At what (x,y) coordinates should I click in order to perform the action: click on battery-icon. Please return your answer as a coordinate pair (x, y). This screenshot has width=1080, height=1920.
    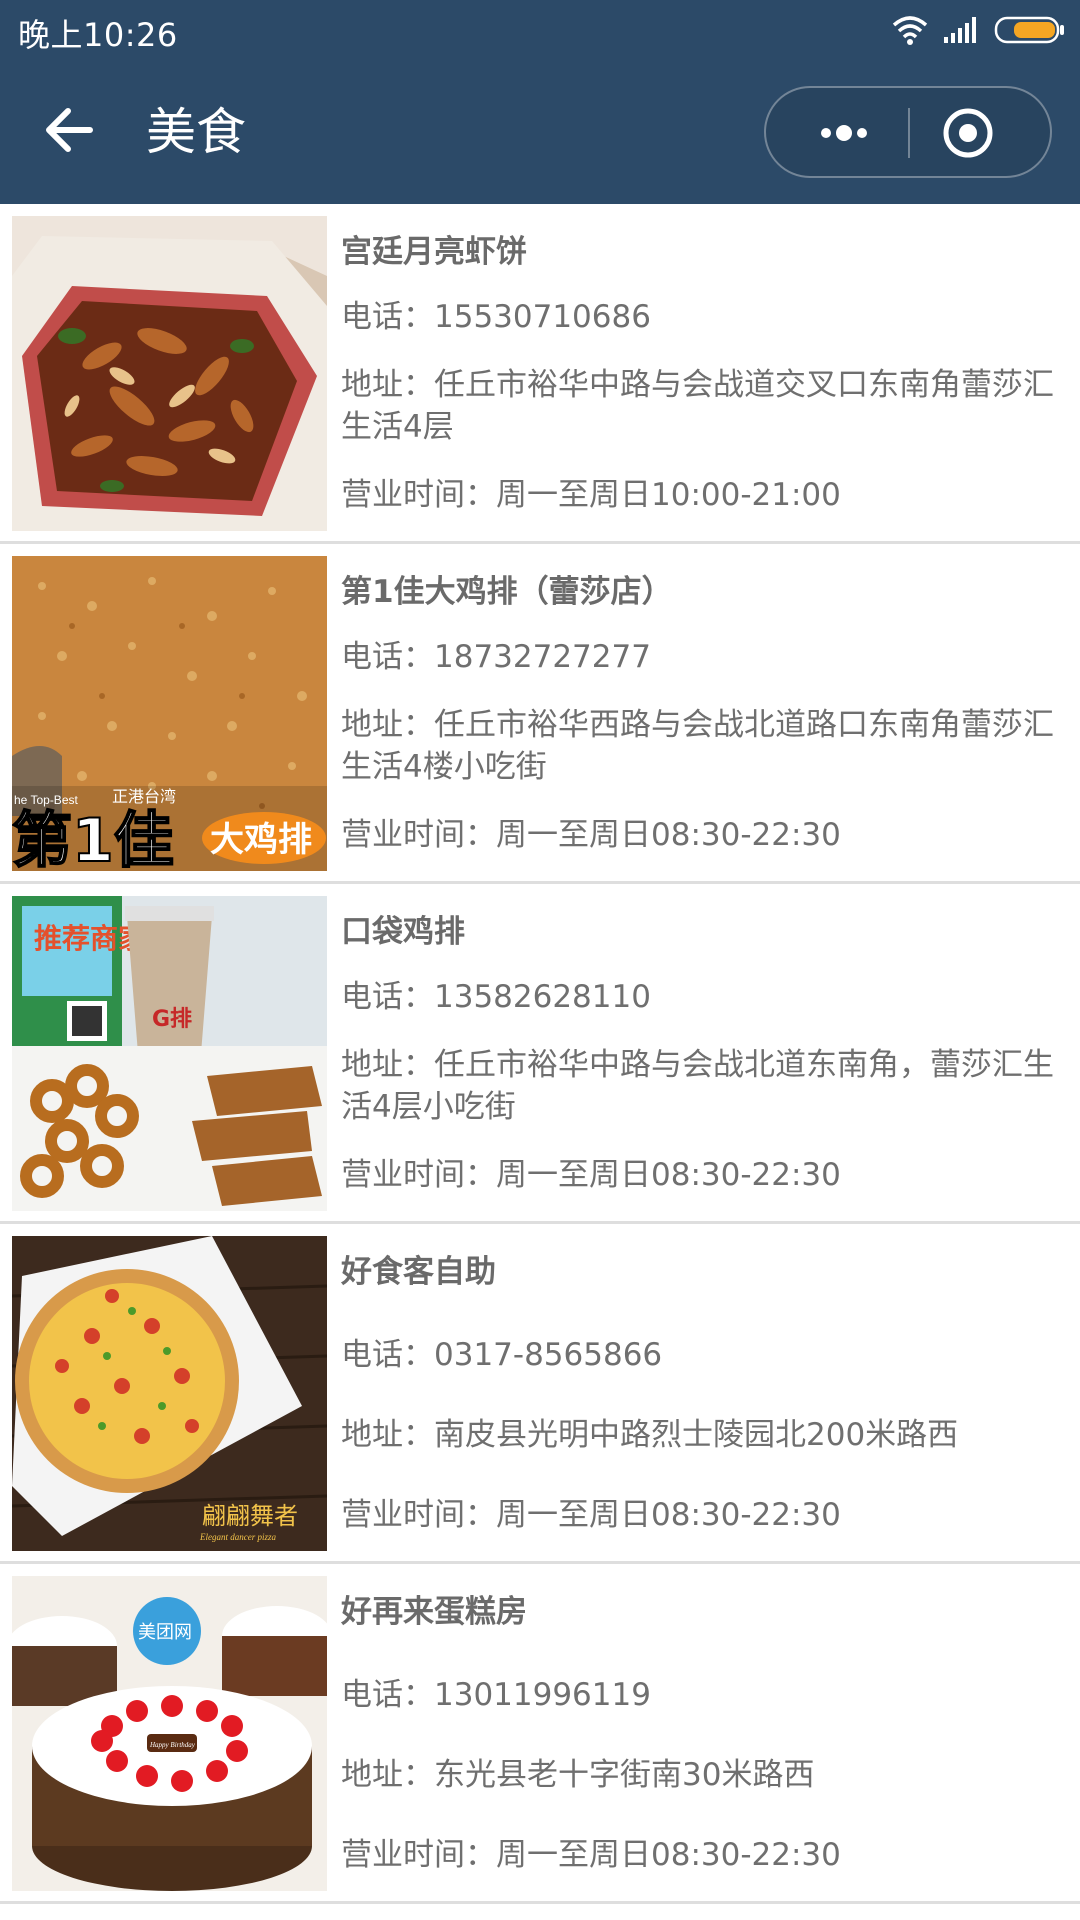
    Looking at the image, I should click on (1029, 30).